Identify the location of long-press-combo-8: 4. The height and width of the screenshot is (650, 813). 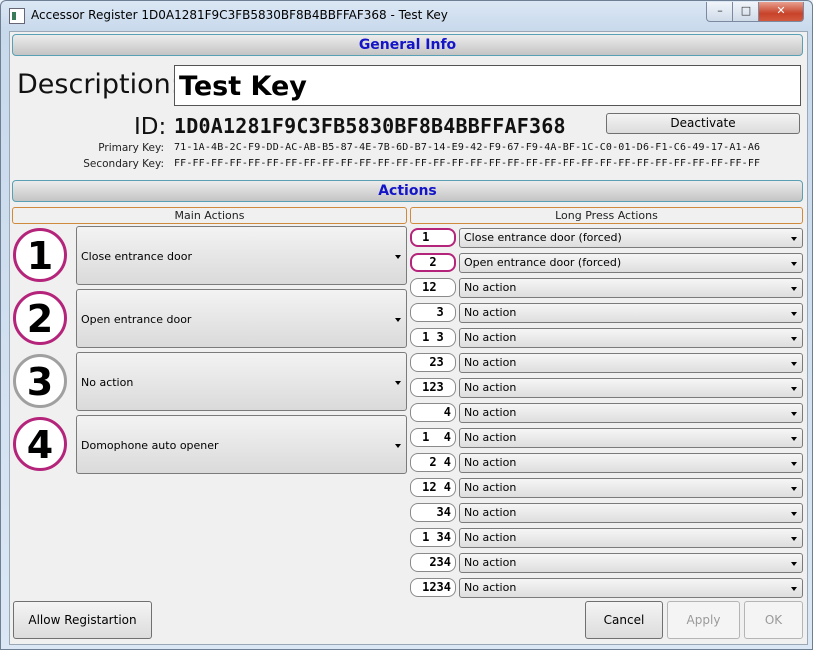
(433, 412).